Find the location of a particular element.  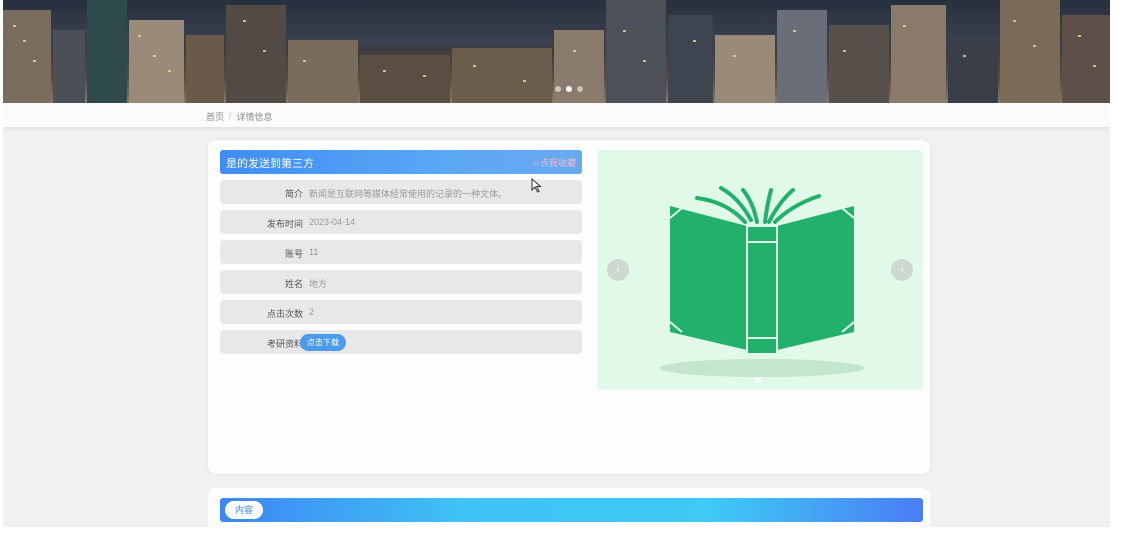

content-card: 内容 is located at coordinates (569, 507).